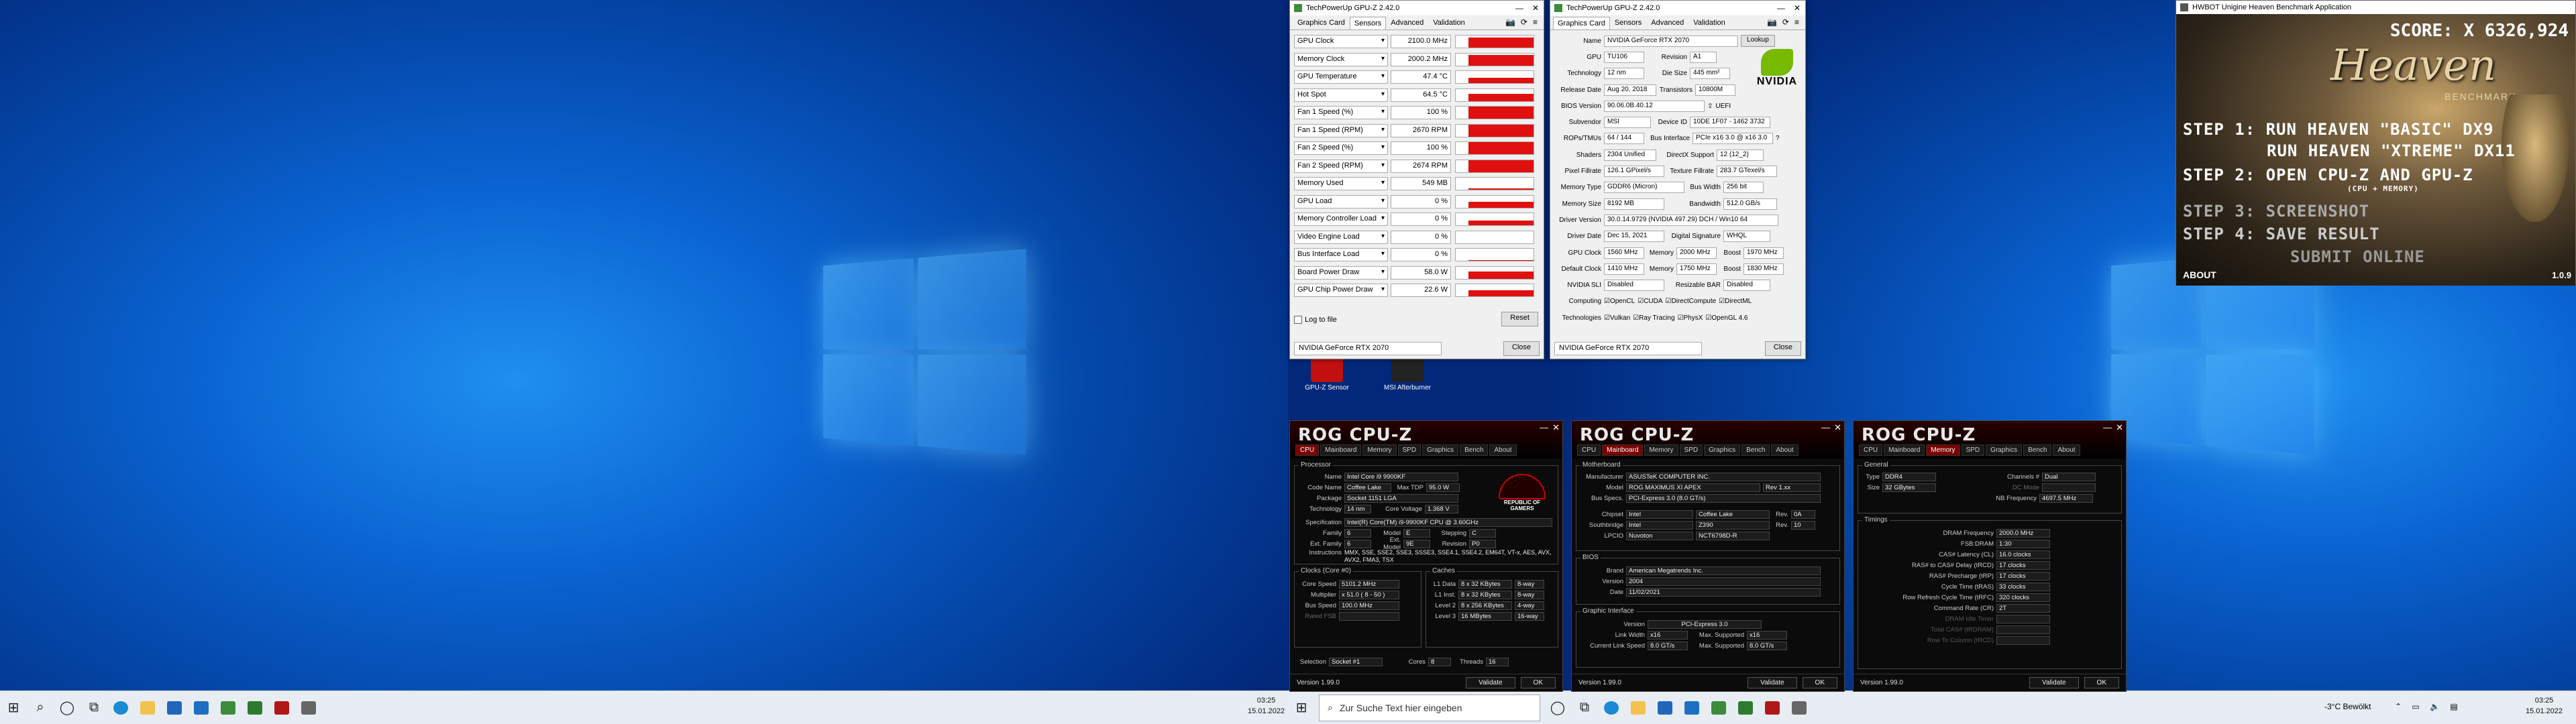 The image size is (2576, 724). Describe the element at coordinates (1710, 106) in the screenshot. I see `share-icon: ⇪` at that location.